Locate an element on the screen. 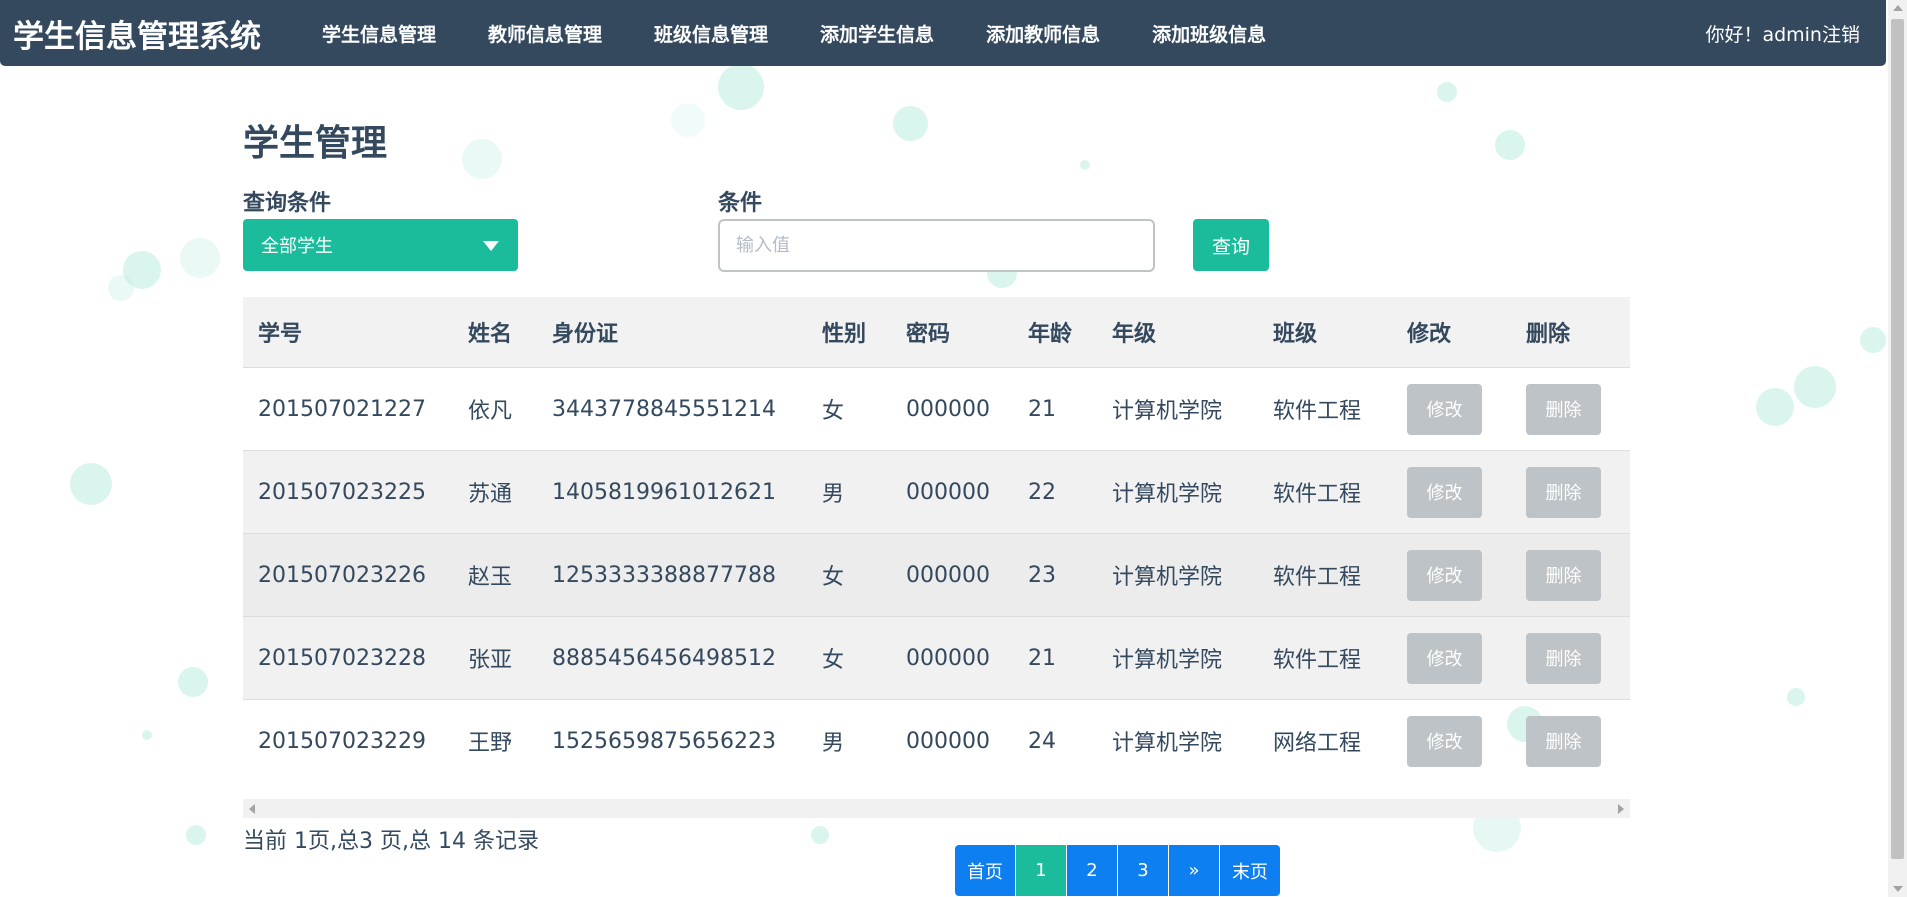 The image size is (1907, 897). pagination: 首页 1 2 3 » 末页 is located at coordinates (1117, 870).